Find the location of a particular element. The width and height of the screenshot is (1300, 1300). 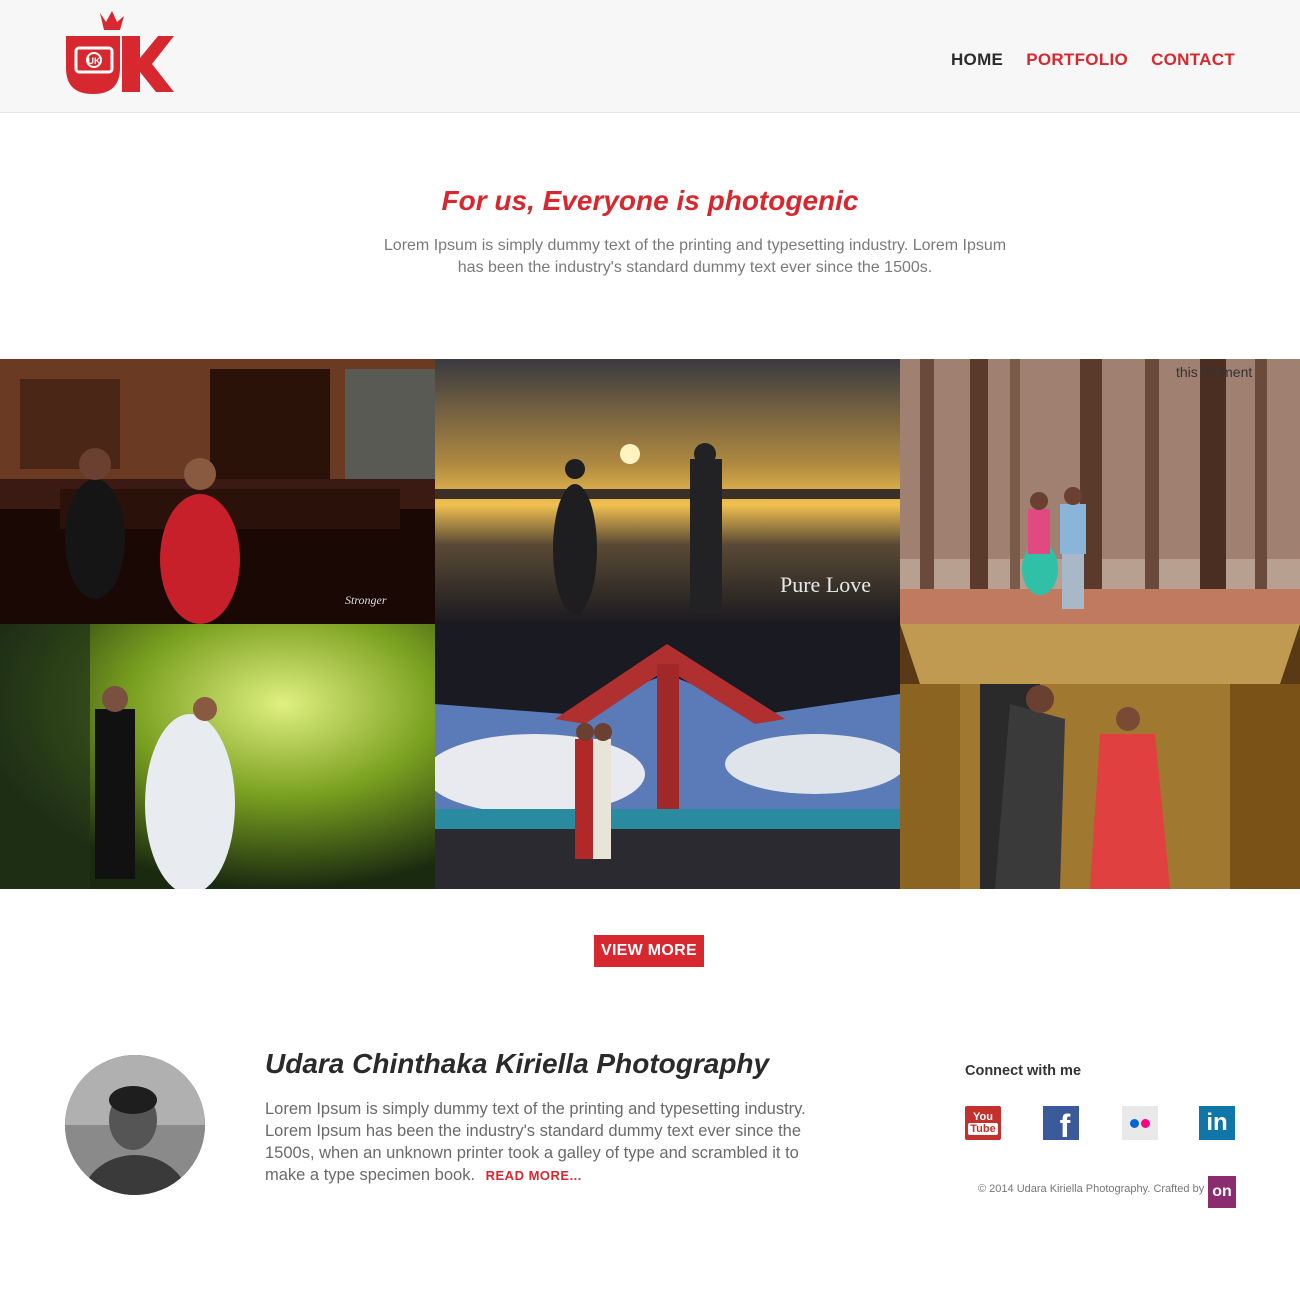

youtube-icon: You Tube is located at coordinates (983, 1123).